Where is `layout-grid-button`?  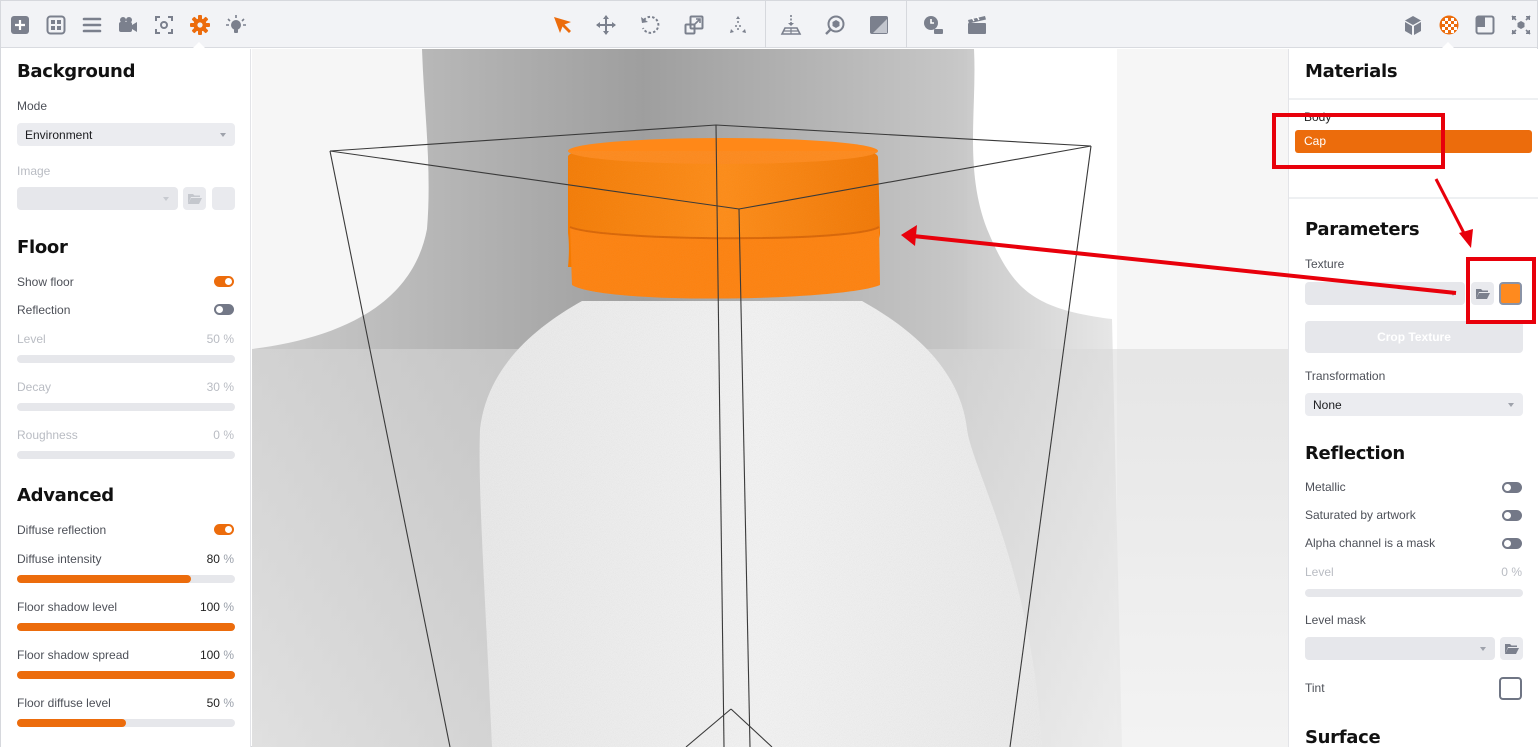
layout-grid-button is located at coordinates (56, 25).